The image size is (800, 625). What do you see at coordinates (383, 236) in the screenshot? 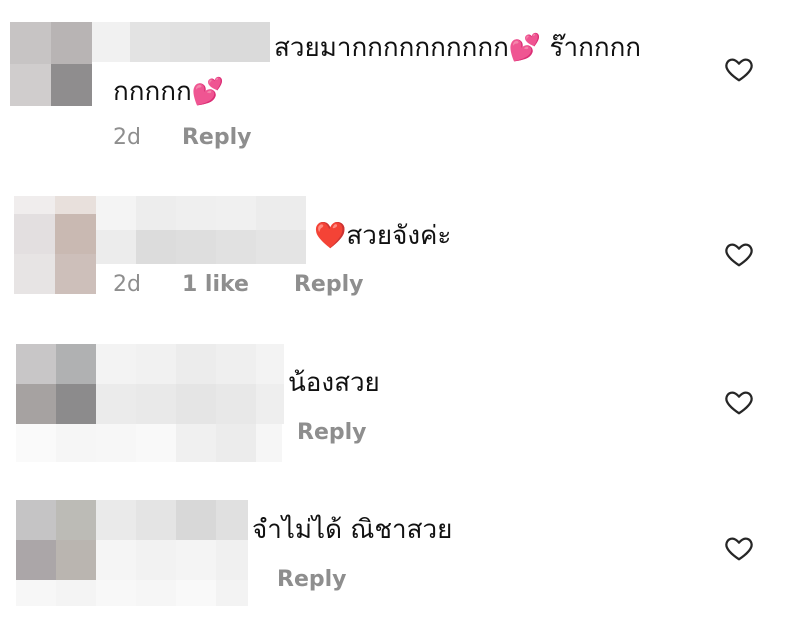
I see `comment-text: ❤️สวยจังค่ะ` at bounding box center [383, 236].